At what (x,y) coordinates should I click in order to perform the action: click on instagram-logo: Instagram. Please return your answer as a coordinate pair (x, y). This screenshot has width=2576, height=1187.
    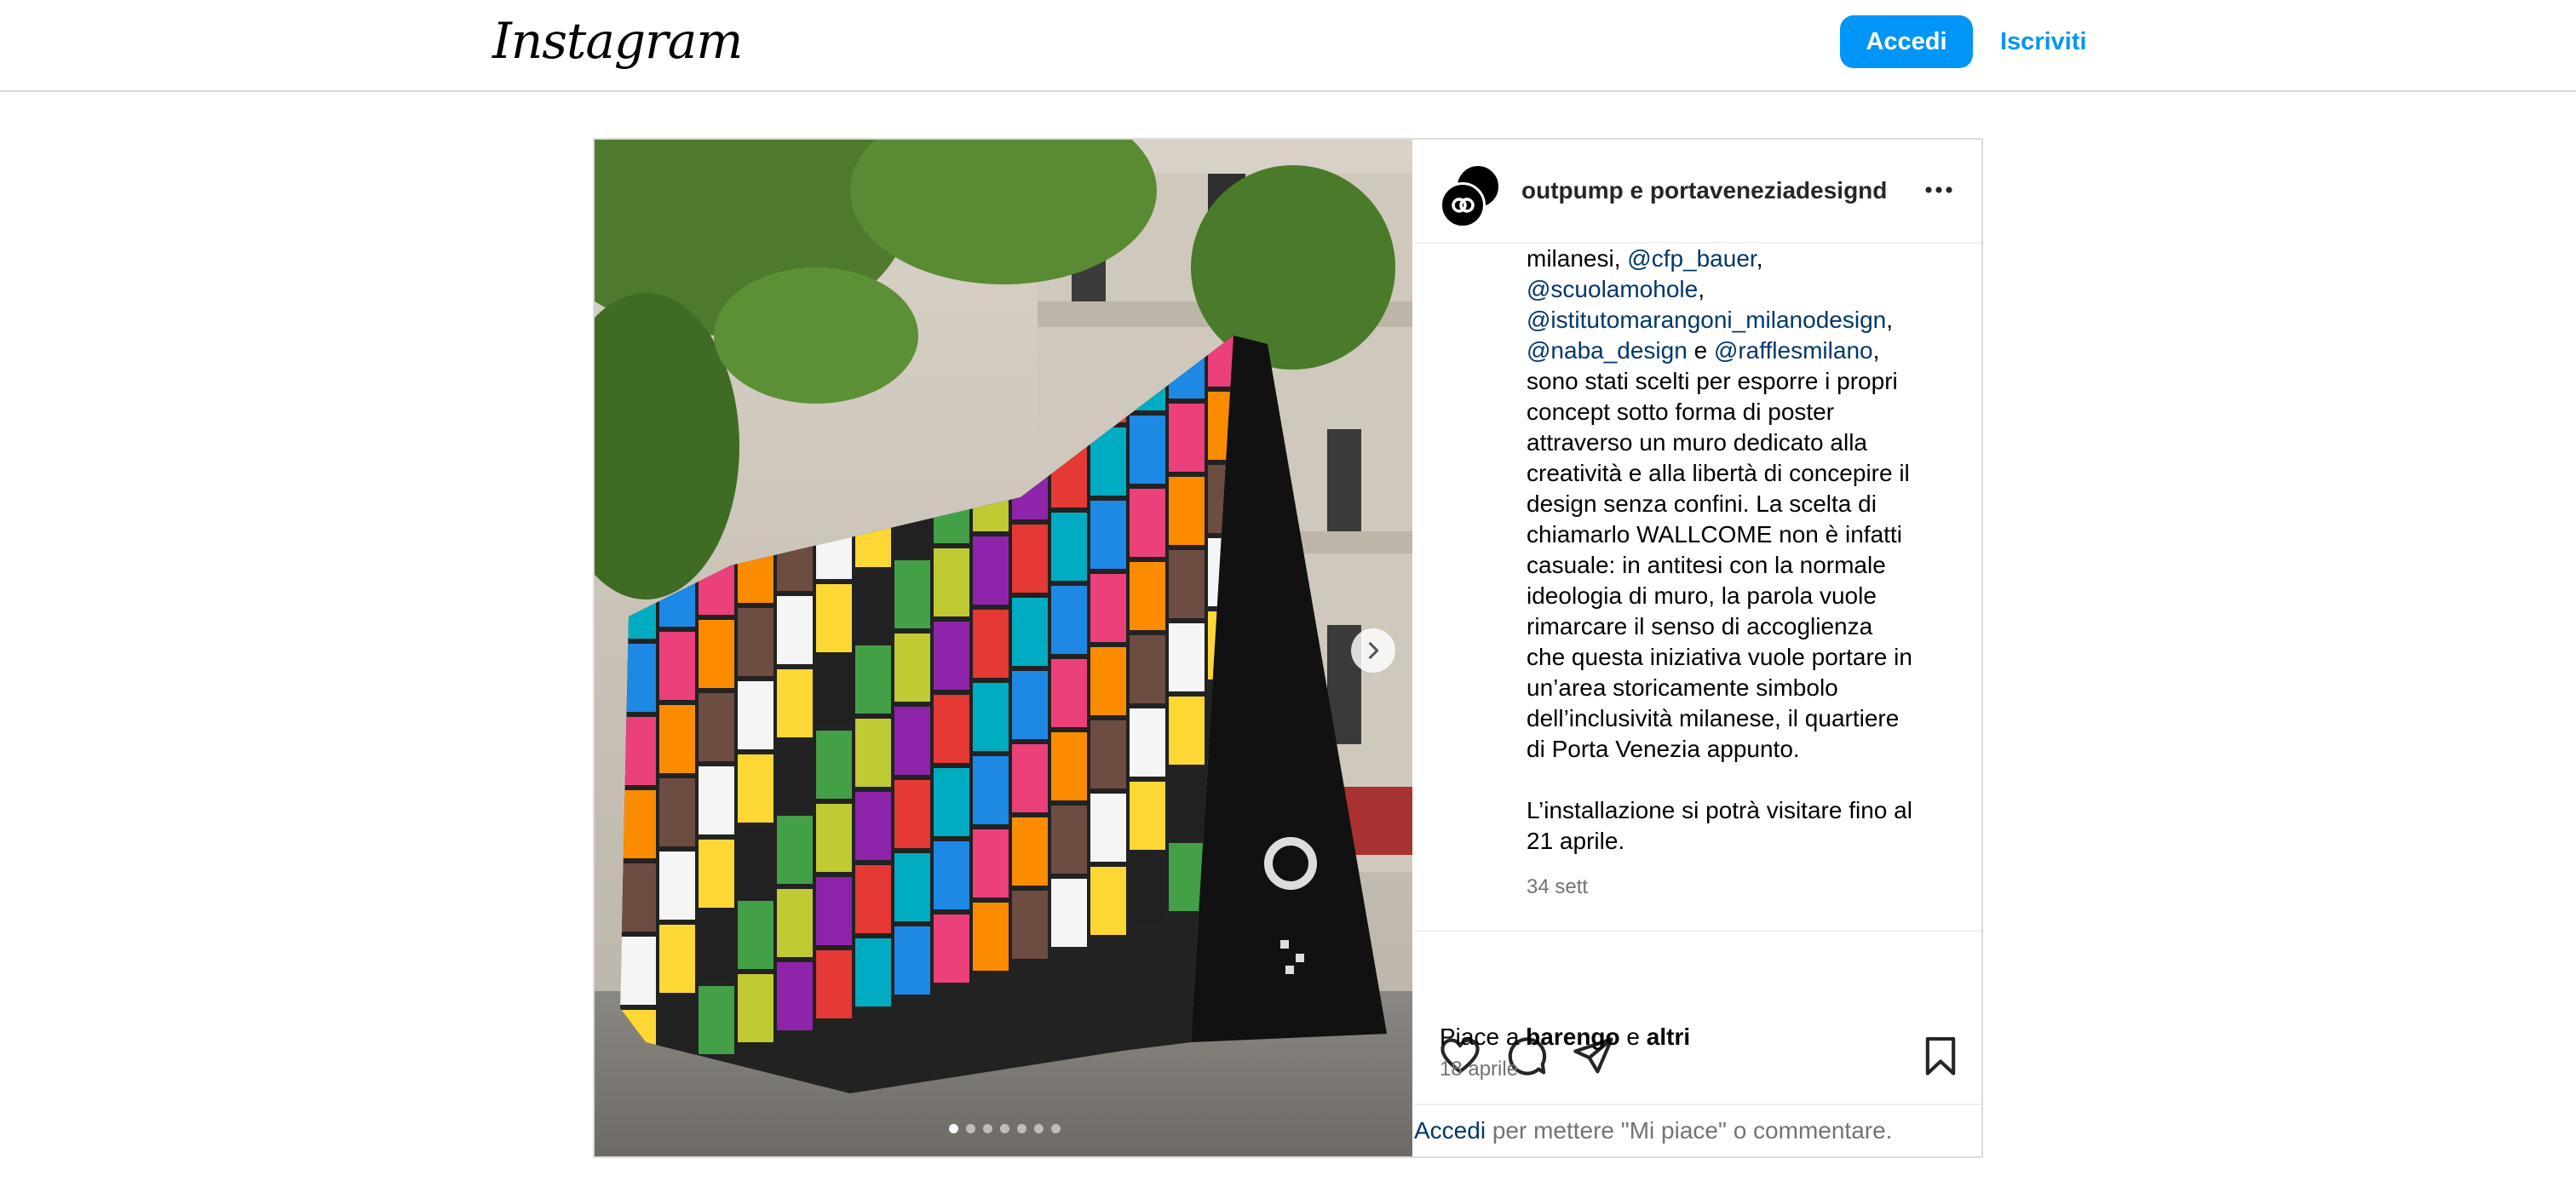
    Looking at the image, I should click on (617, 41).